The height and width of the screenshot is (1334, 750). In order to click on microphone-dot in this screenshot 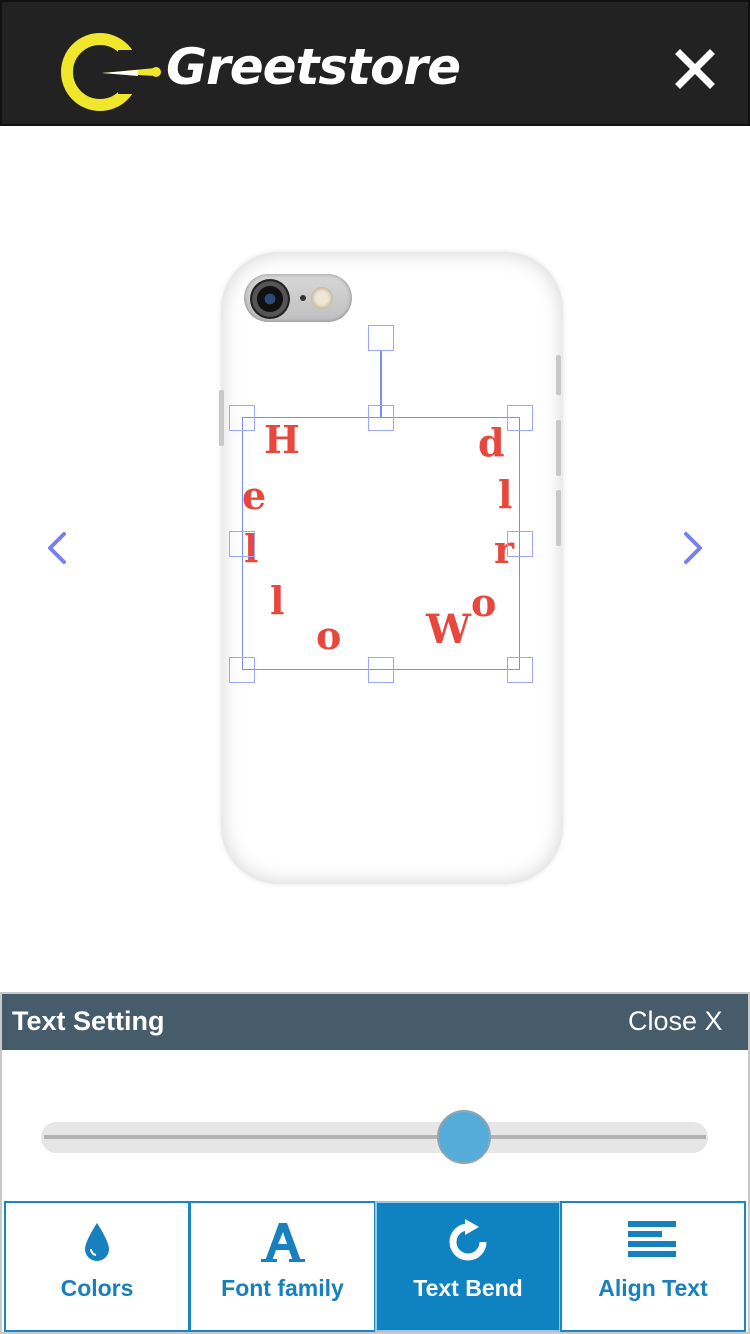, I will do `click(303, 298)`.